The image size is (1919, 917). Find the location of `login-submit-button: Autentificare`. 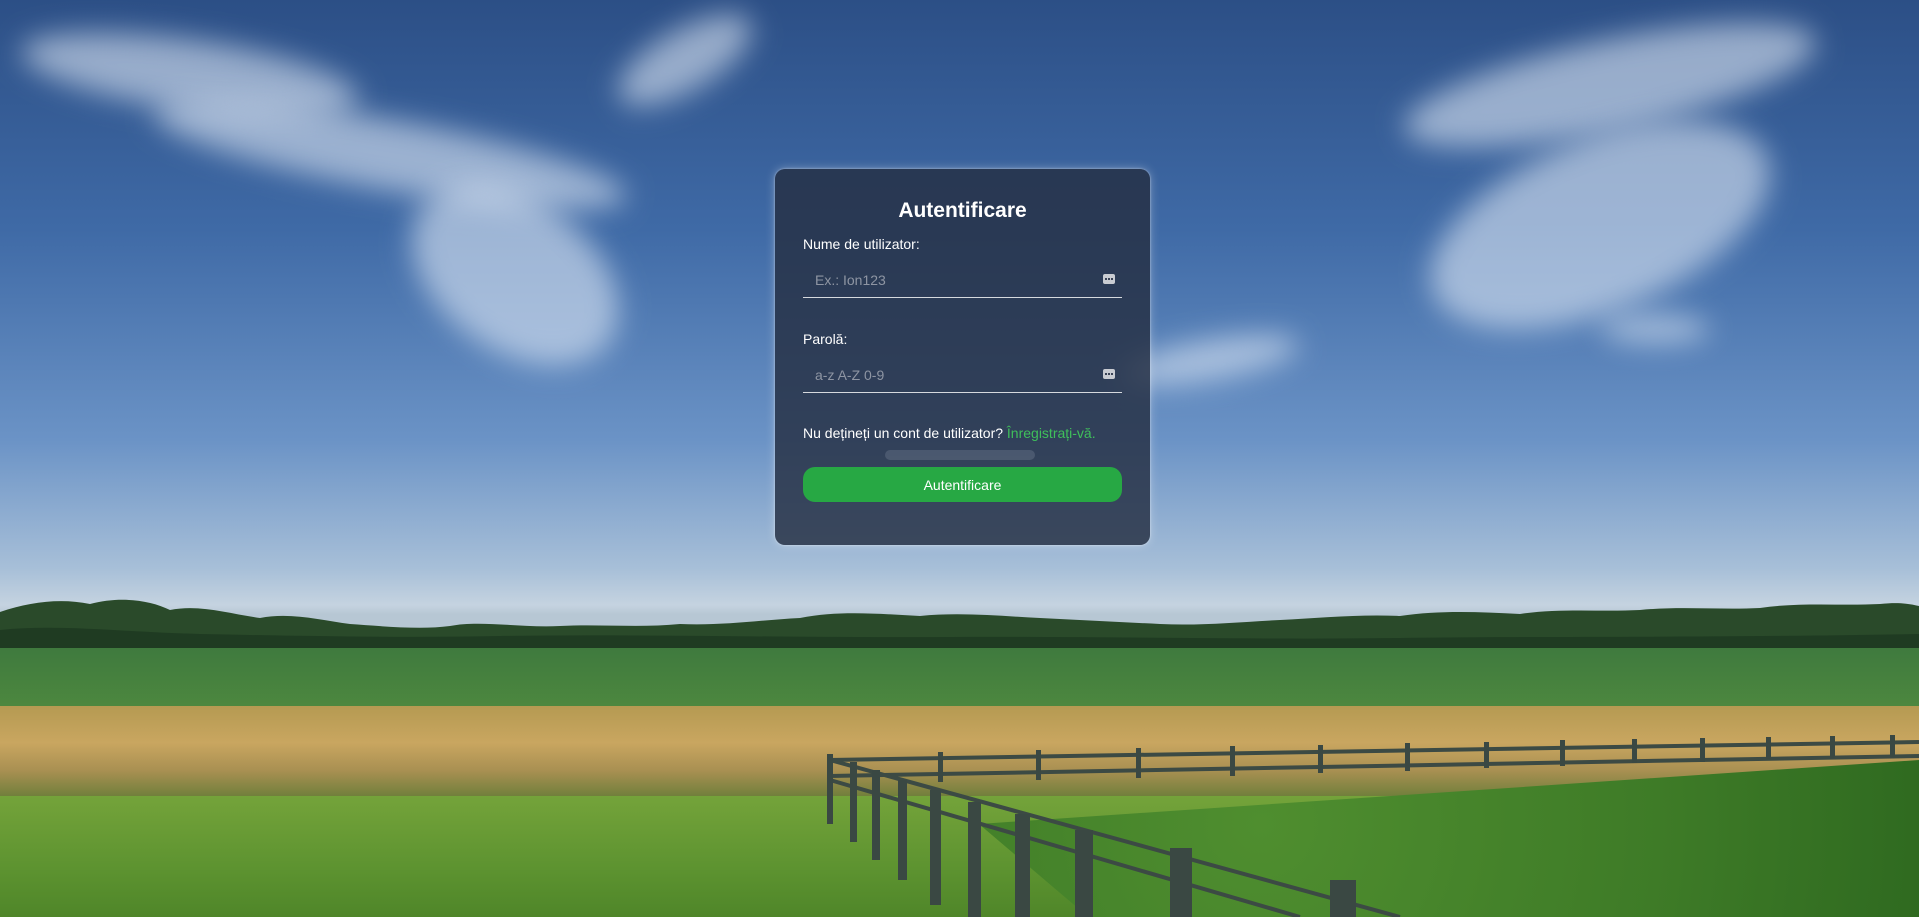

login-submit-button: Autentificare is located at coordinates (962, 484).